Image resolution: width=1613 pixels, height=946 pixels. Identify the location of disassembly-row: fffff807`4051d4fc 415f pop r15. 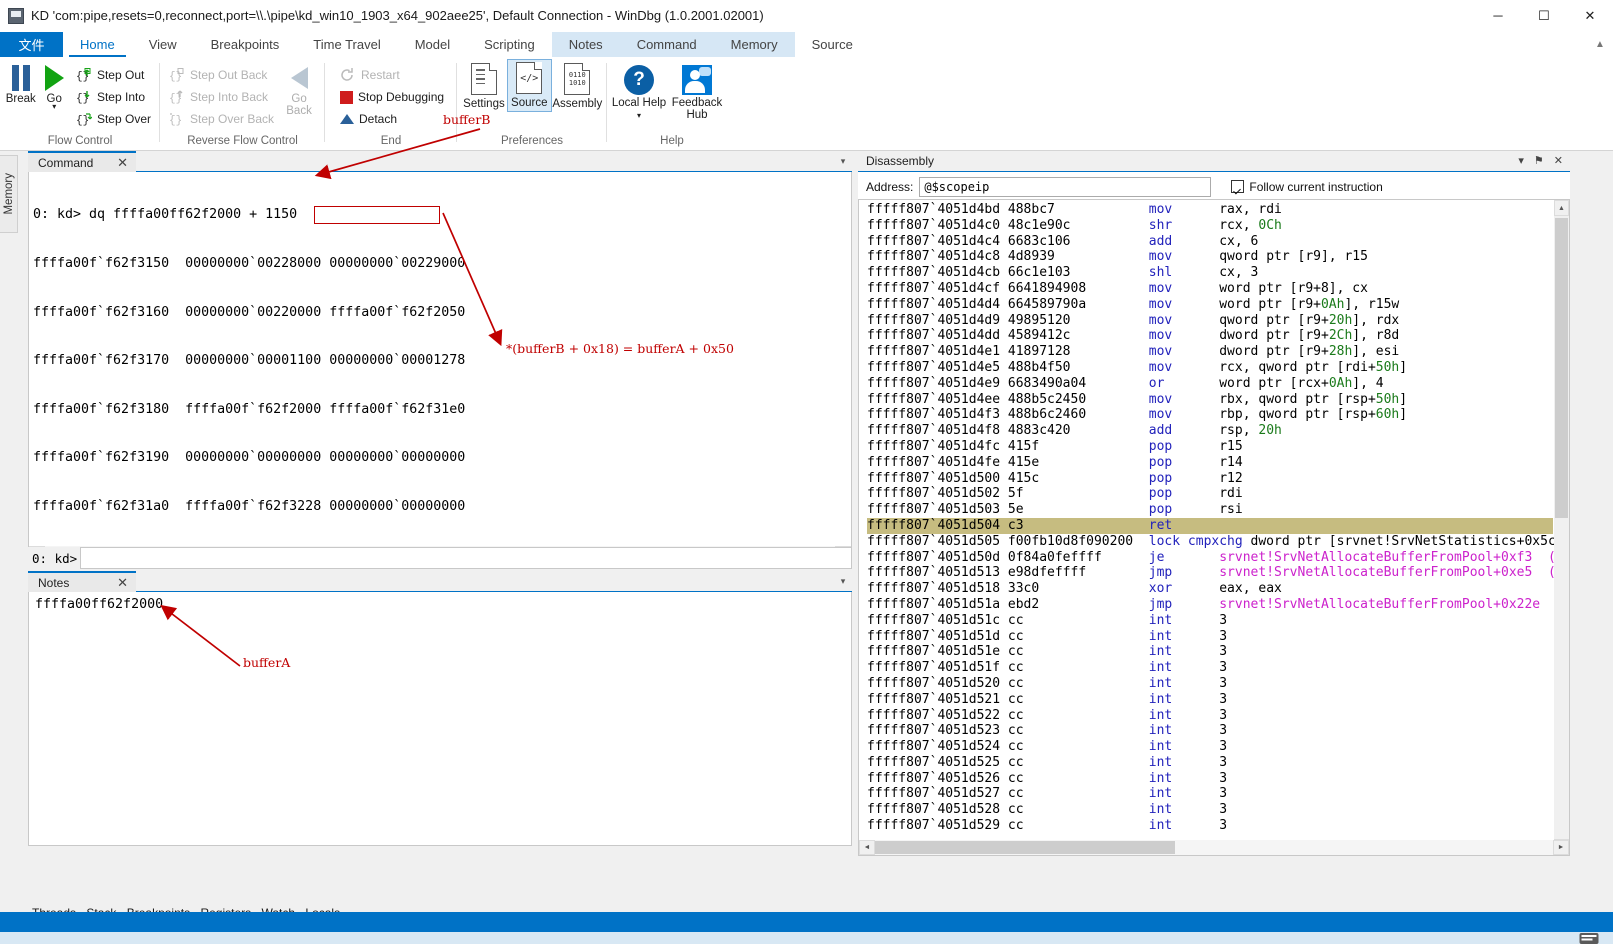
(1210, 447).